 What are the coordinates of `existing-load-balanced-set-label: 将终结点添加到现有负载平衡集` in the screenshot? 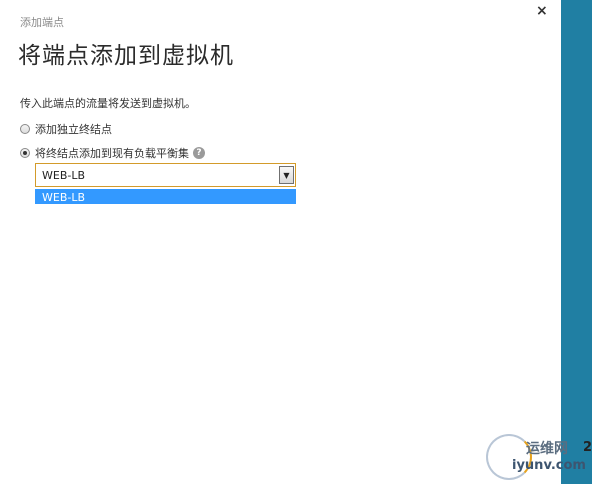 It's located at (112, 153).